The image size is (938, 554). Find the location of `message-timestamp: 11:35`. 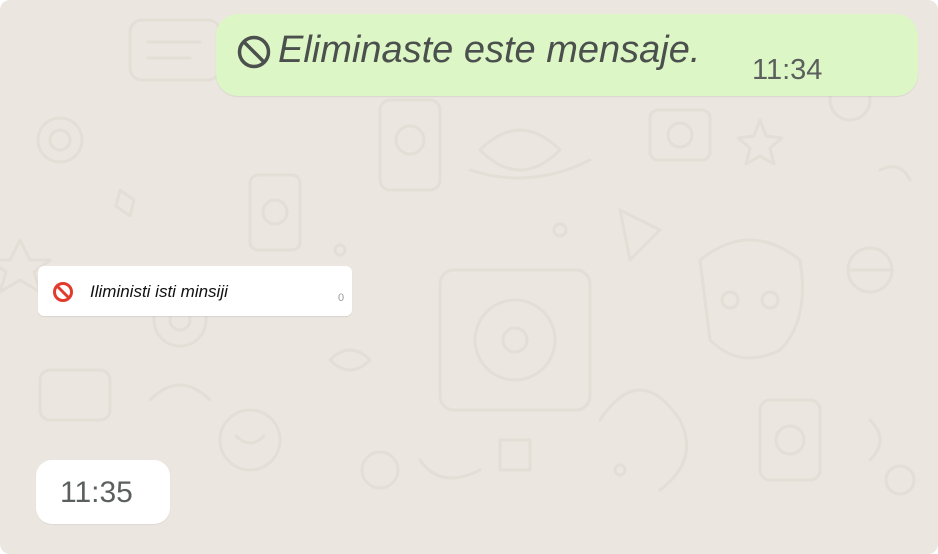

message-timestamp: 11:35 is located at coordinates (96, 492).